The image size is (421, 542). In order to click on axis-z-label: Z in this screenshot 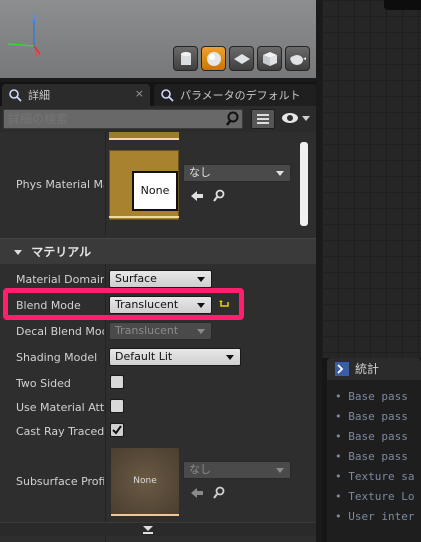, I will do `click(34, 20)`.